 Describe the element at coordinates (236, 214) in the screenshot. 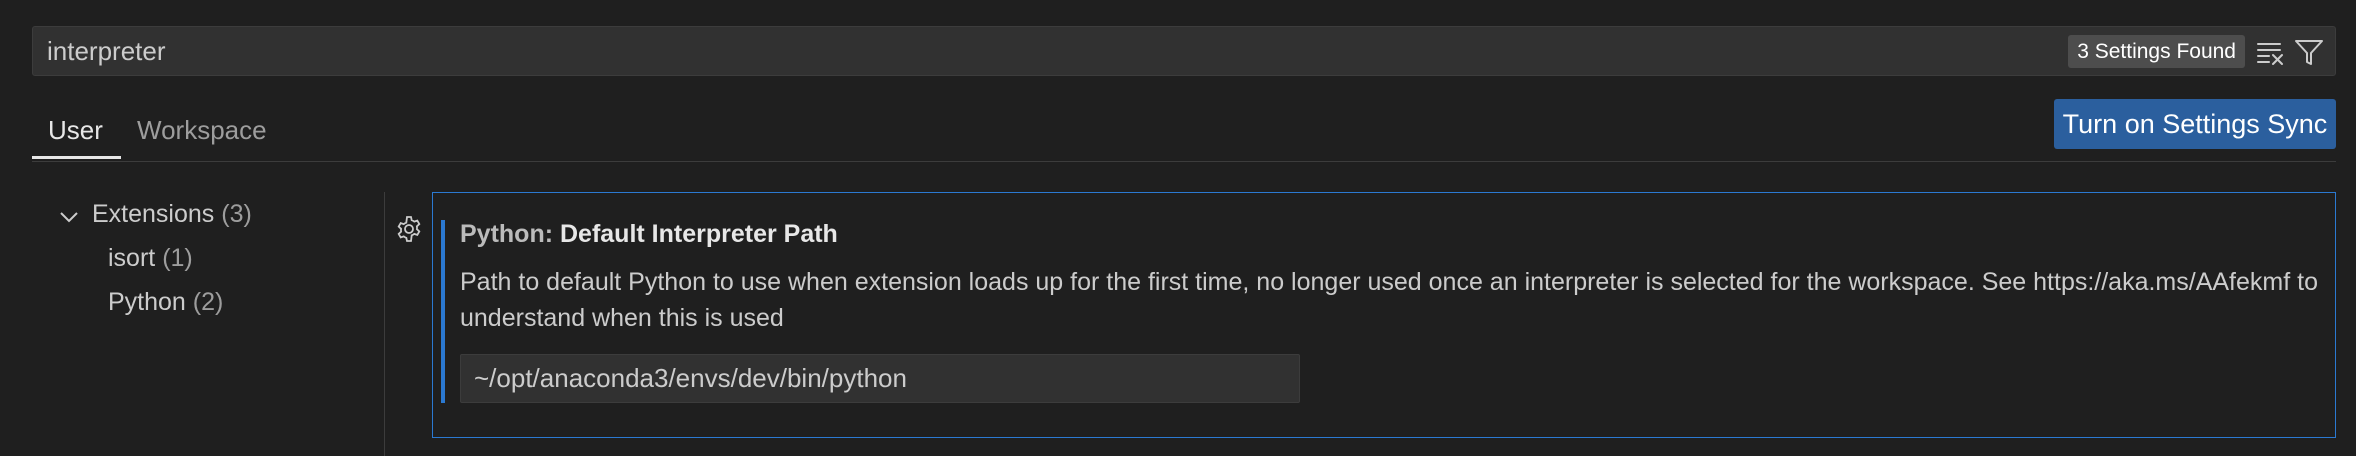

I see `toc-extensions-count: (3)` at that location.